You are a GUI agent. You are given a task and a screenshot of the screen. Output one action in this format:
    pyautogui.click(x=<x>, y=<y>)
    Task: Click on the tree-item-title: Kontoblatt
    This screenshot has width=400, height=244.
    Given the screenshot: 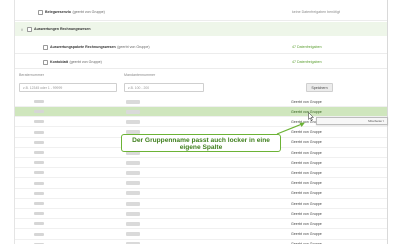 What is the action you would take?
    pyautogui.click(x=59, y=62)
    